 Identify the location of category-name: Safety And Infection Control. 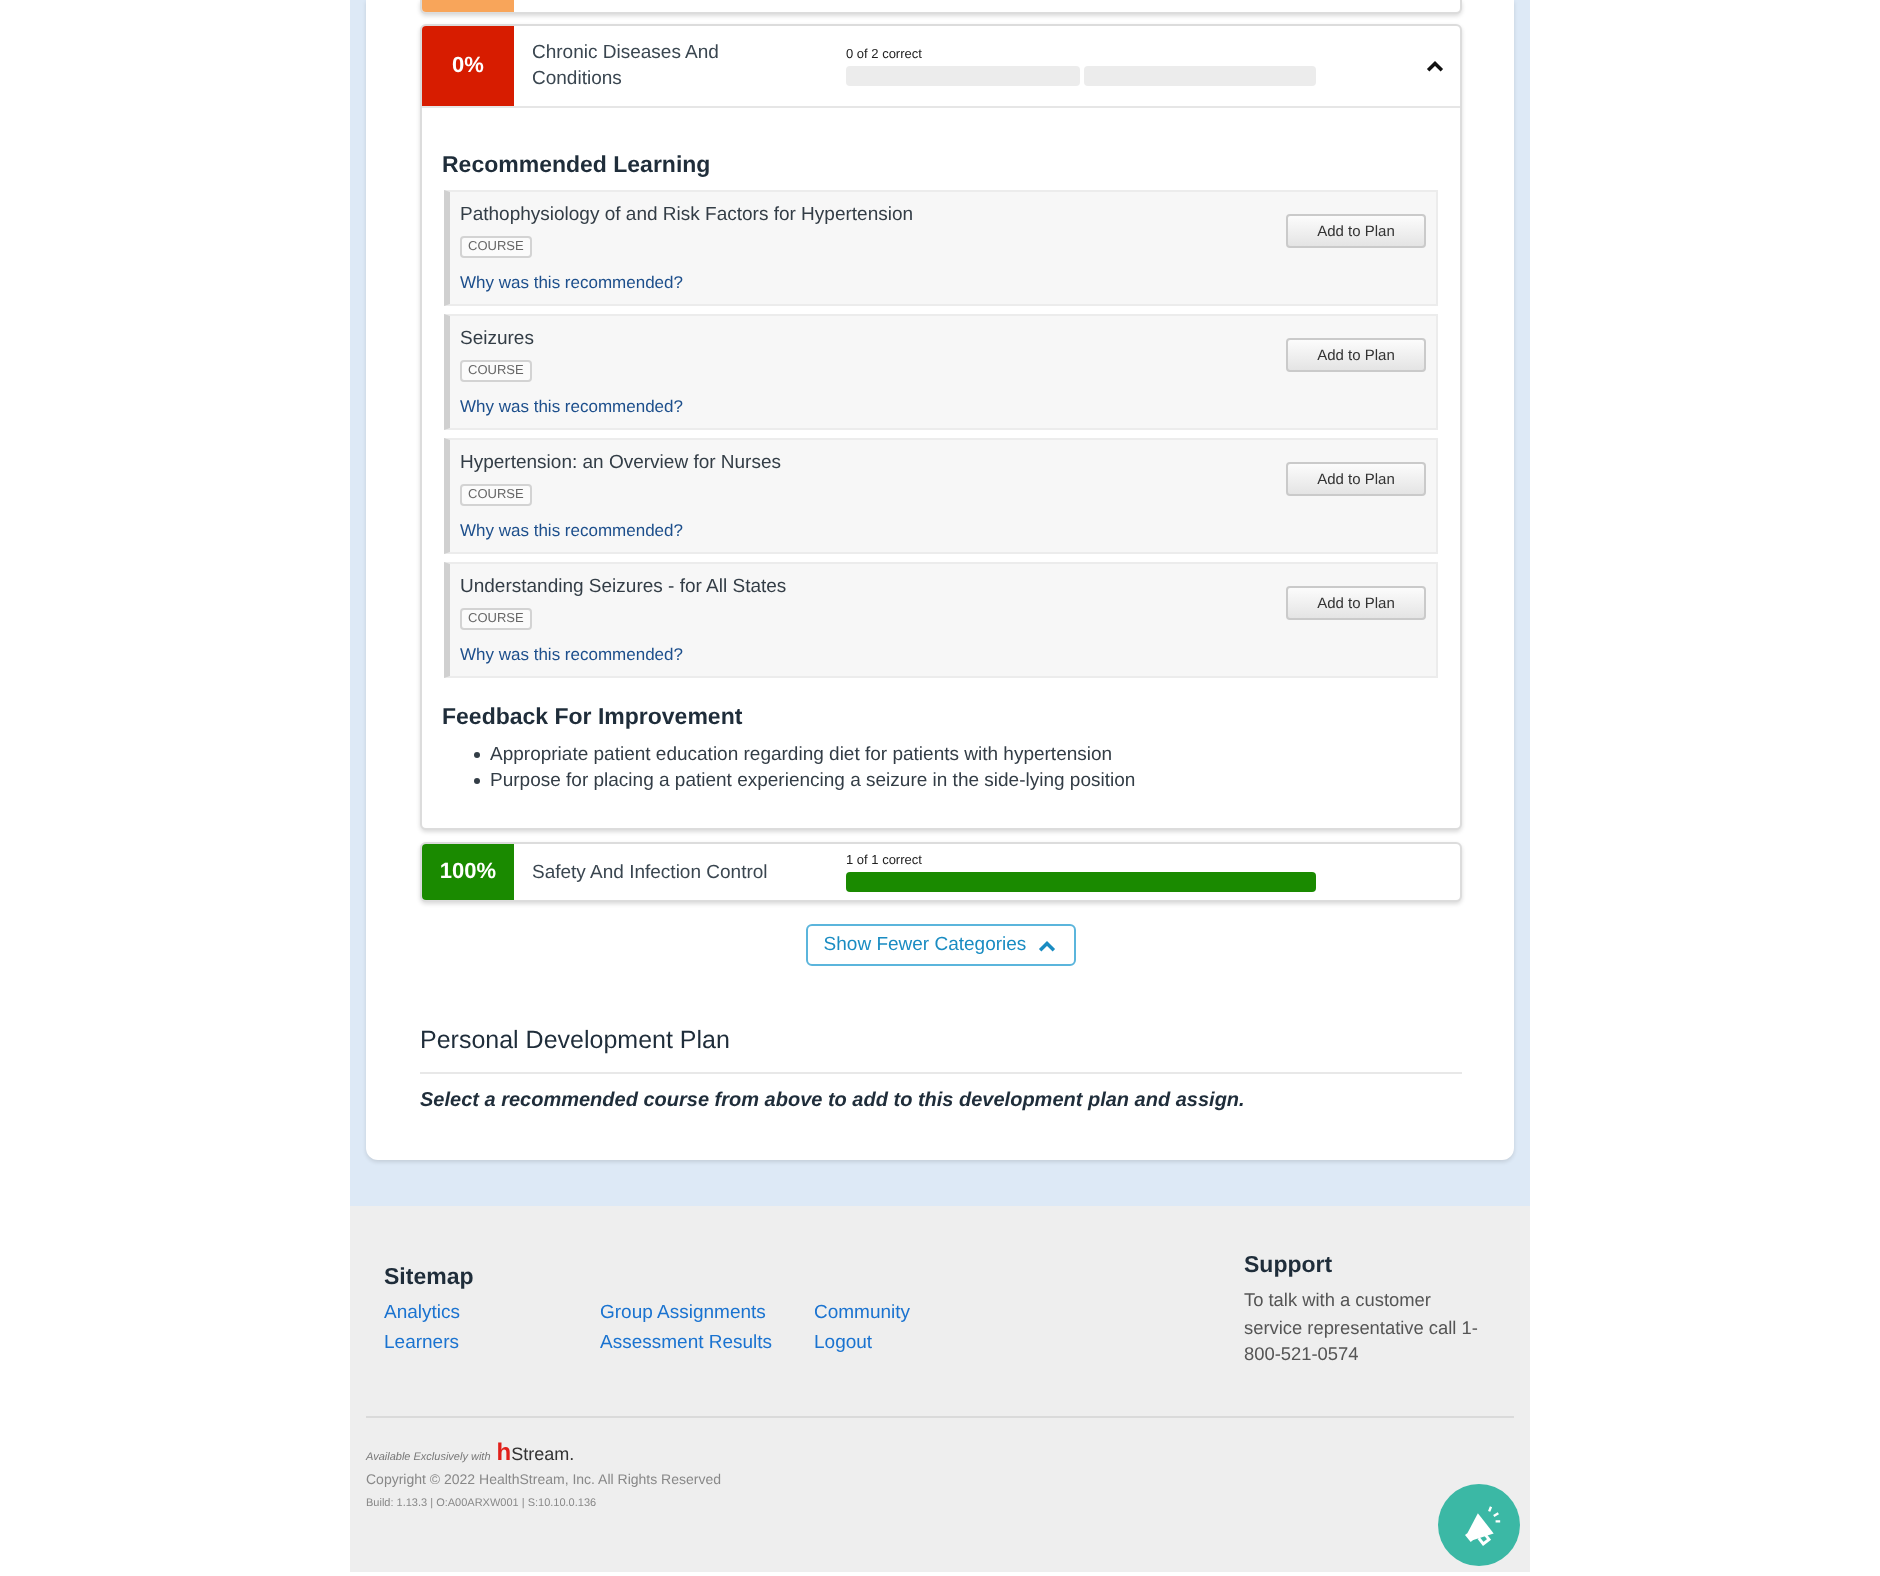
(650, 873).